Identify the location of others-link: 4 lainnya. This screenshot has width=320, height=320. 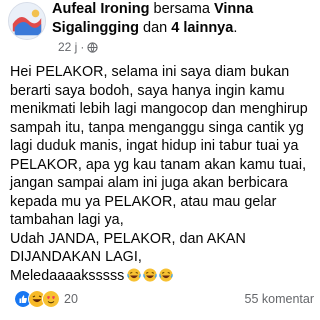
(202, 28).